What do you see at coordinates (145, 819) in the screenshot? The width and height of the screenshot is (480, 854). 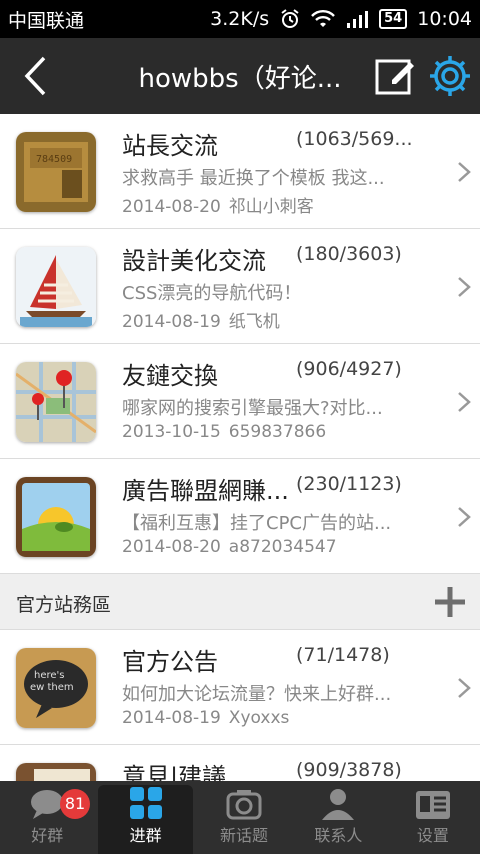 I see `tab-join-group: 进群` at bounding box center [145, 819].